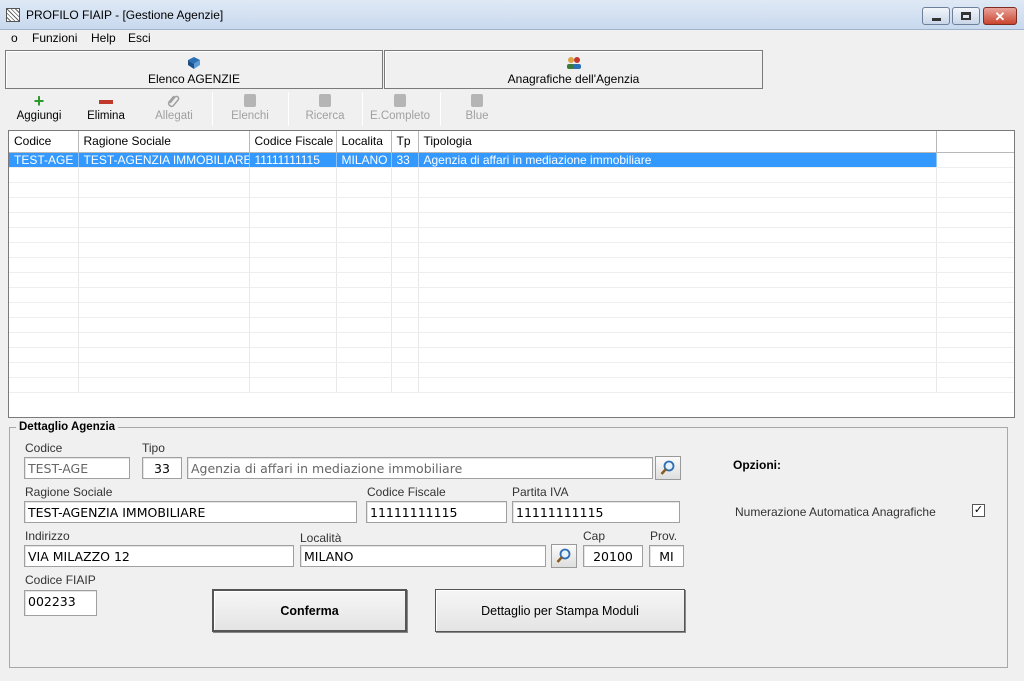  What do you see at coordinates (677, 142) in the screenshot?
I see `column-header-tipologia: Tipologia` at bounding box center [677, 142].